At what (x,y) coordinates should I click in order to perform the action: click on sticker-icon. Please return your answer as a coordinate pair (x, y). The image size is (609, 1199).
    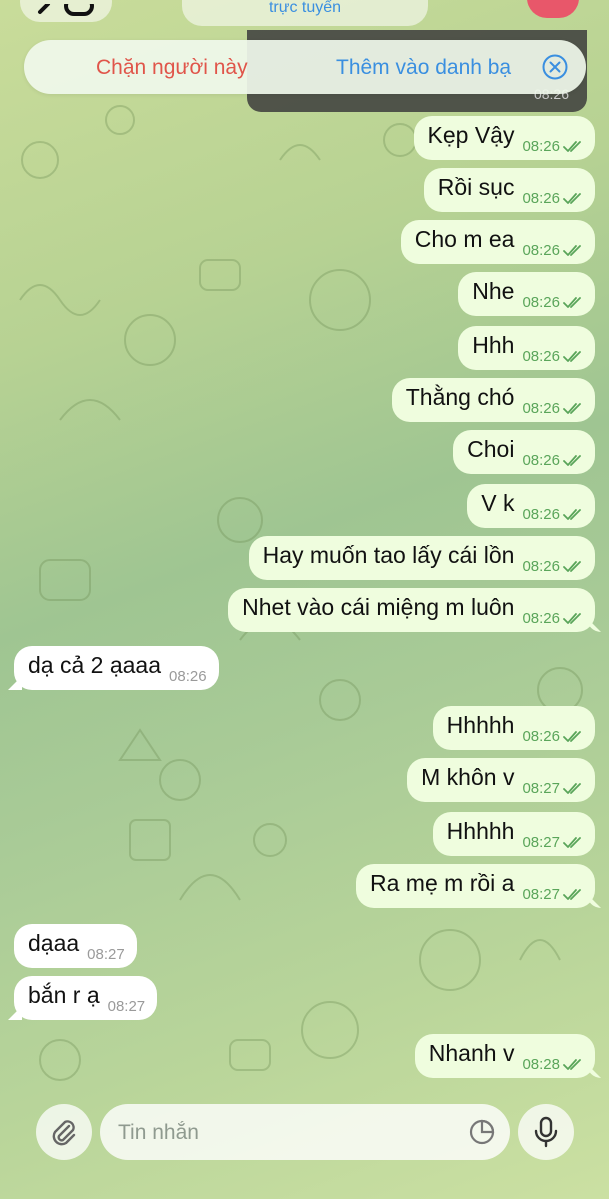
    Looking at the image, I should click on (482, 1132).